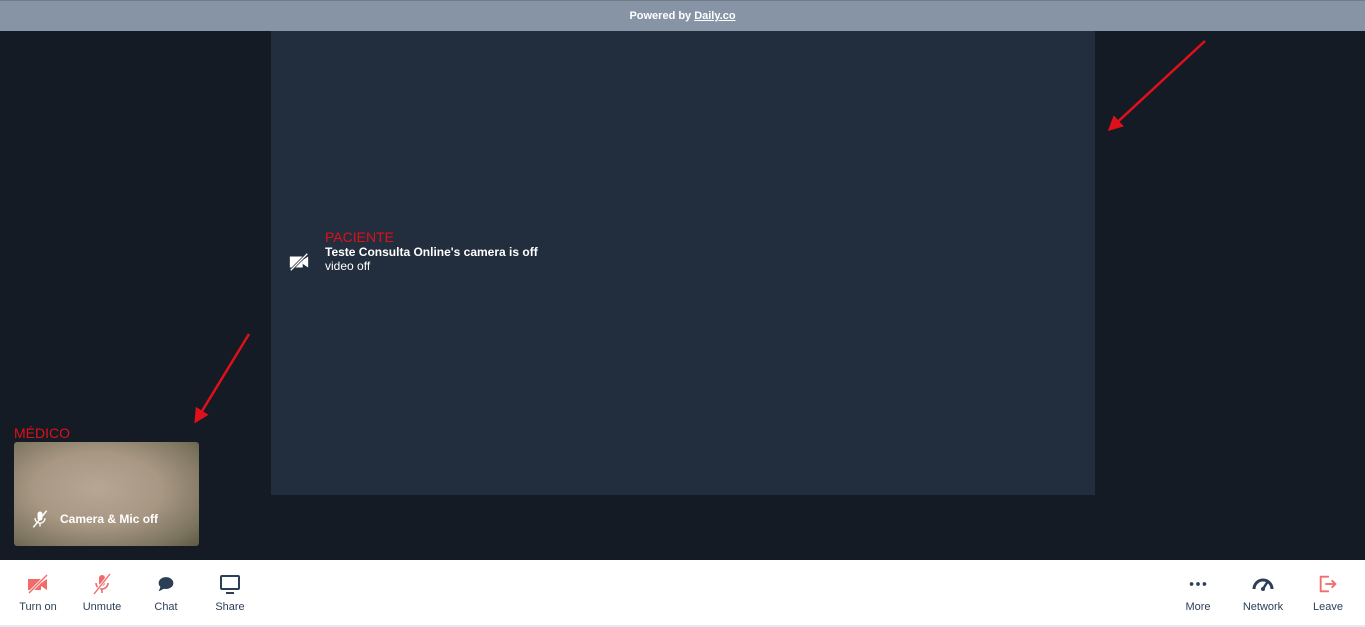  What do you see at coordinates (660, 16) in the screenshot?
I see `powered-by-text: Powered by` at bounding box center [660, 16].